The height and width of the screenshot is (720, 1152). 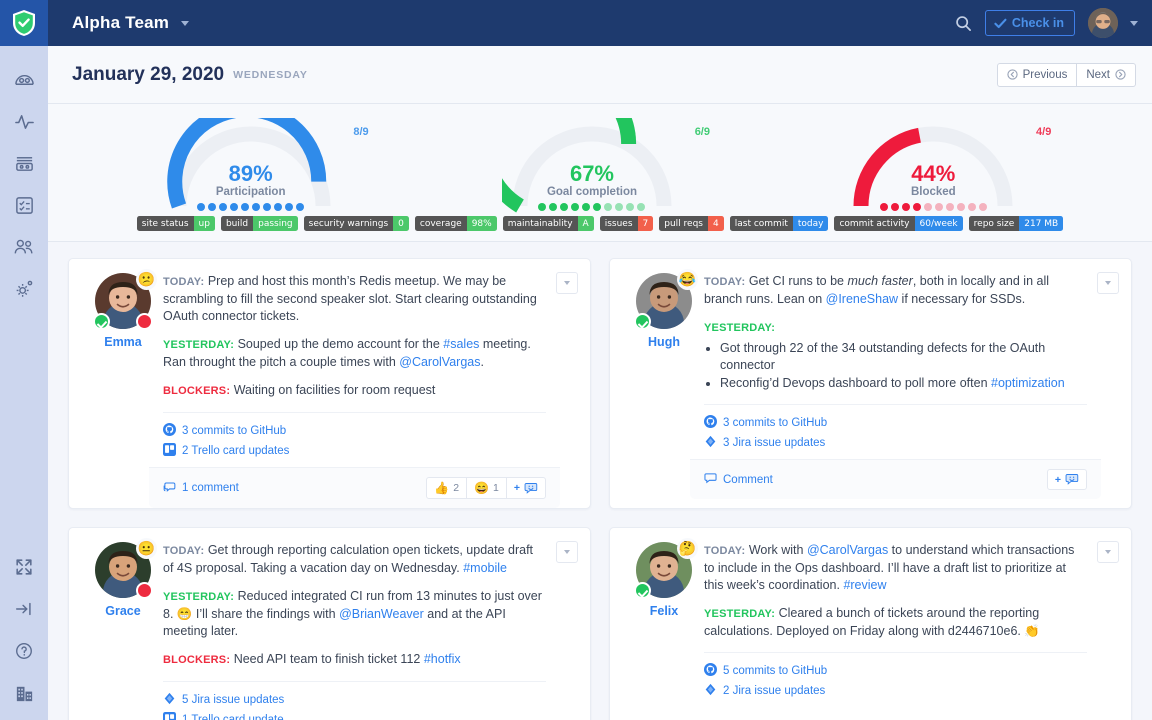 What do you see at coordinates (348, 223) in the screenshot?
I see `badge-key: security warnings` at bounding box center [348, 223].